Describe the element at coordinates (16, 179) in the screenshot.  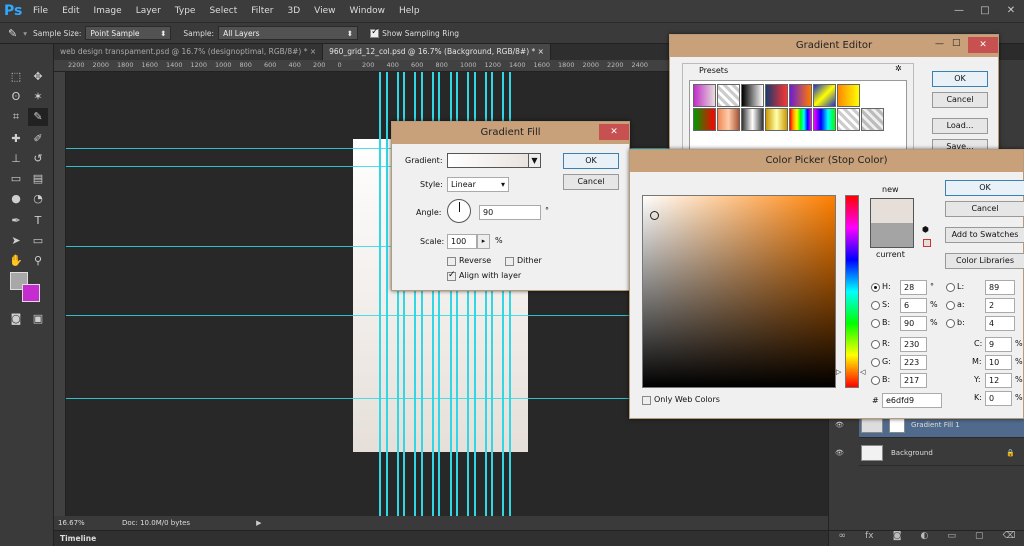
I see `eraser-icon: ▭` at that location.